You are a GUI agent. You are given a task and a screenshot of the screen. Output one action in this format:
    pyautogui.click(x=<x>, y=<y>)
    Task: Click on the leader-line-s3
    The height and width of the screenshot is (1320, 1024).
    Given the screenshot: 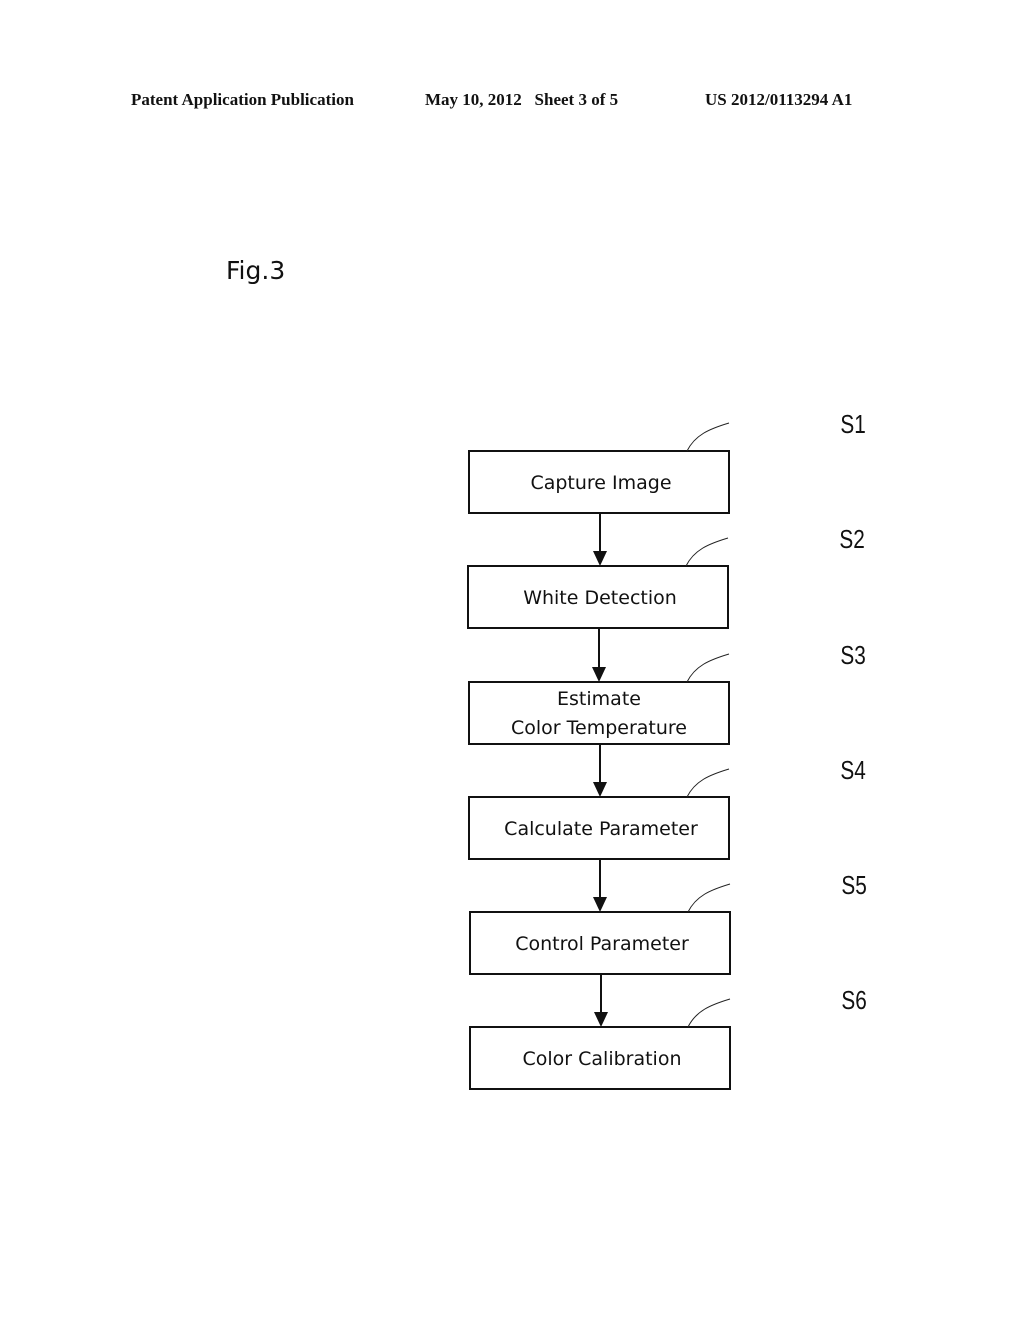 What is the action you would take?
    pyautogui.click(x=708, y=668)
    